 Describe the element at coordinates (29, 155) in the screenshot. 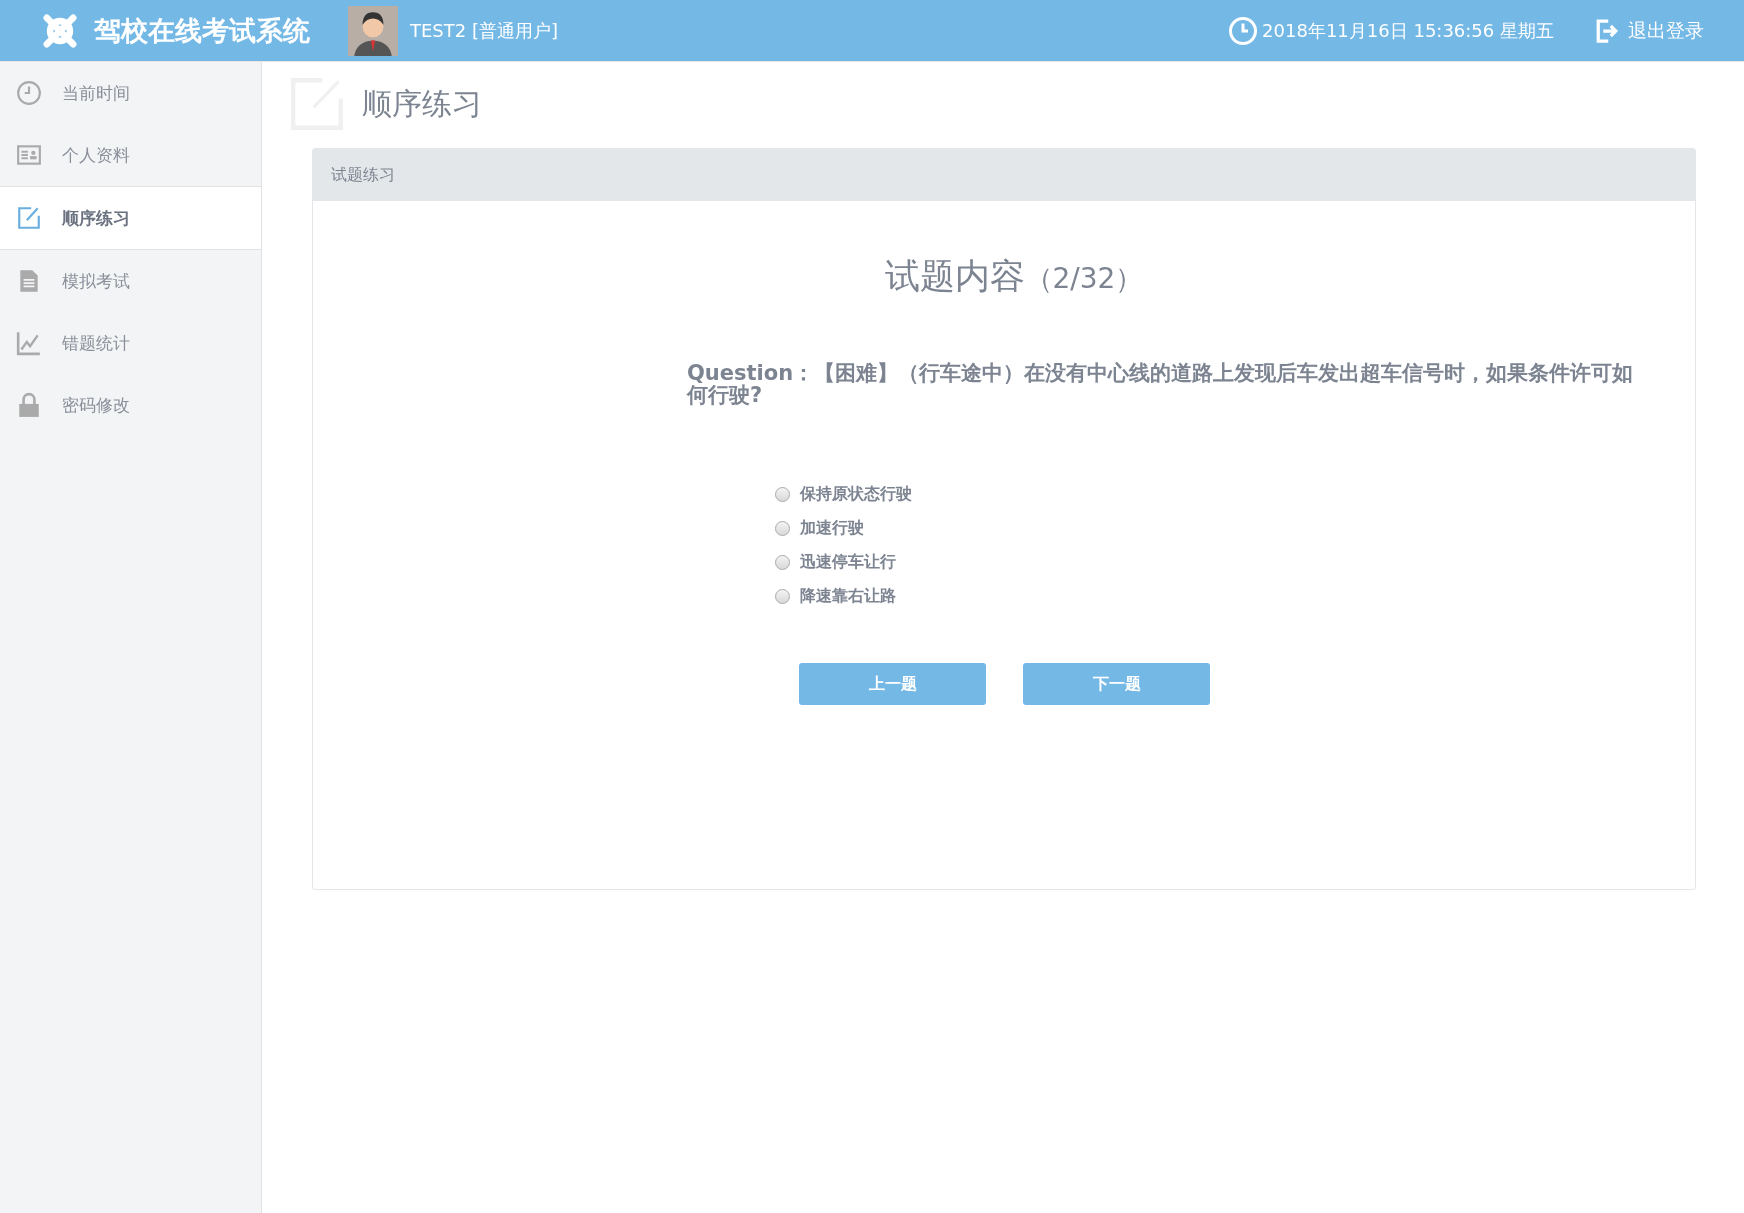

I see `id-card-icon` at that location.